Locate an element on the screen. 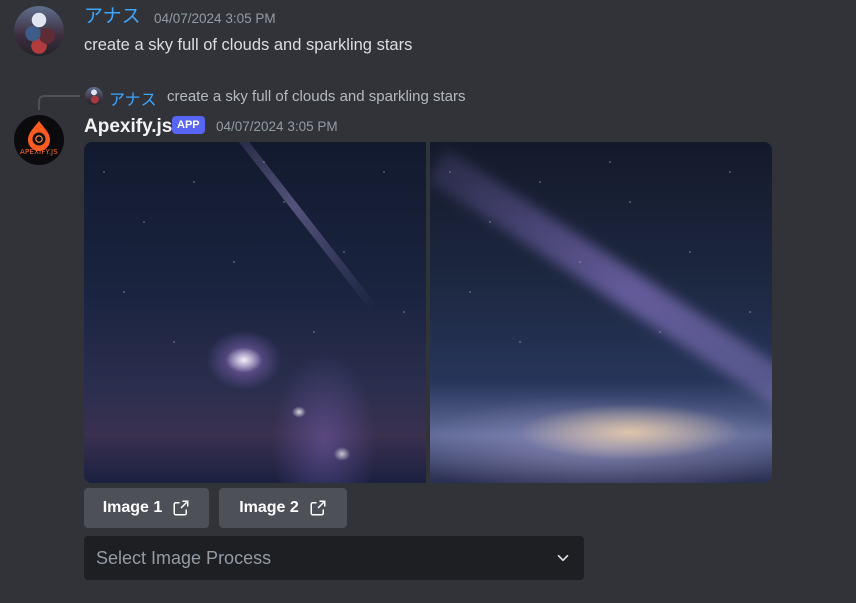 The image size is (856, 603). reply-username: アナス is located at coordinates (133, 98).